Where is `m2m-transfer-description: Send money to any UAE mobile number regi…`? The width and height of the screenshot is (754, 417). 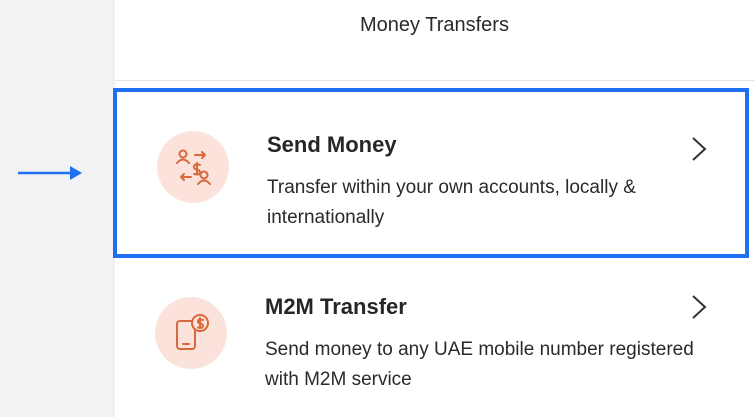
m2m-transfer-description: Send money to any UAE mobile number regi… is located at coordinates (479, 364).